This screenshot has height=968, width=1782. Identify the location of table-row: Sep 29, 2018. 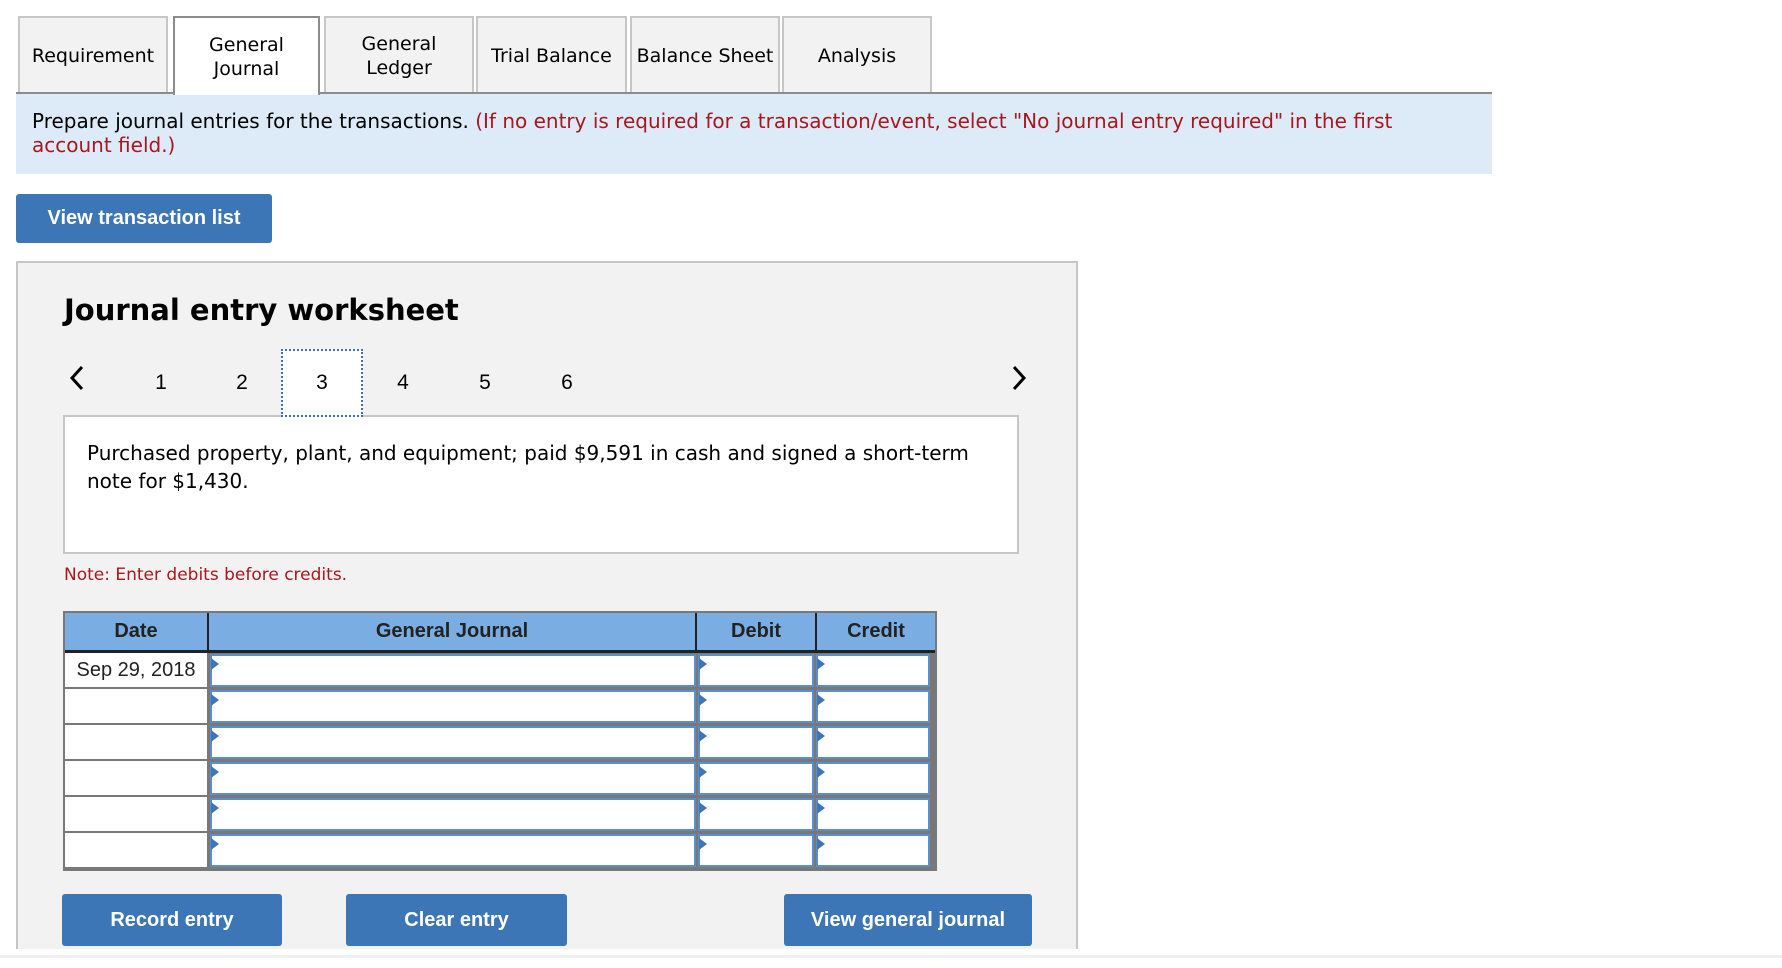
(500, 671).